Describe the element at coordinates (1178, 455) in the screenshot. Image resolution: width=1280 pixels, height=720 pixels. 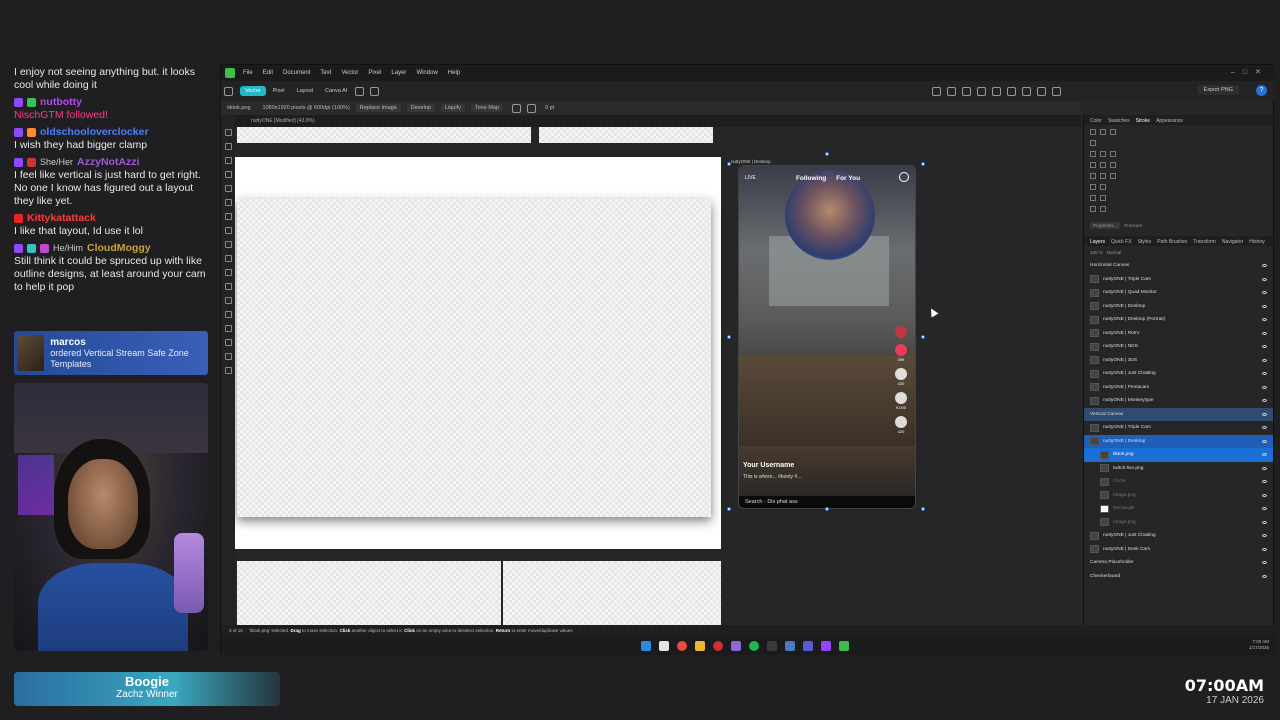
I see `layer-row-selected: tiktok.png` at that location.